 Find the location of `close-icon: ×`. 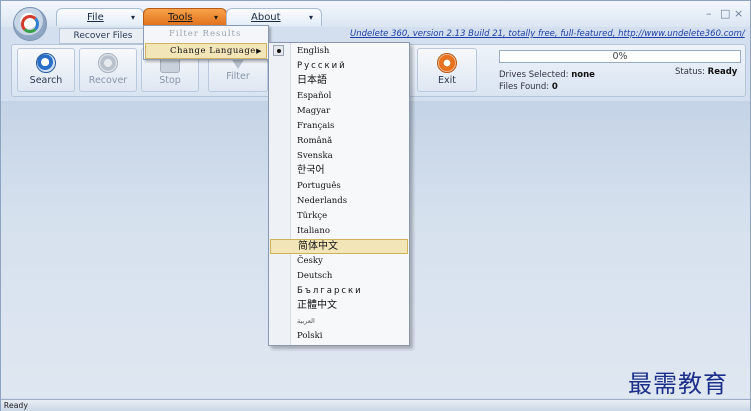

close-icon: × is located at coordinates (738, 13).